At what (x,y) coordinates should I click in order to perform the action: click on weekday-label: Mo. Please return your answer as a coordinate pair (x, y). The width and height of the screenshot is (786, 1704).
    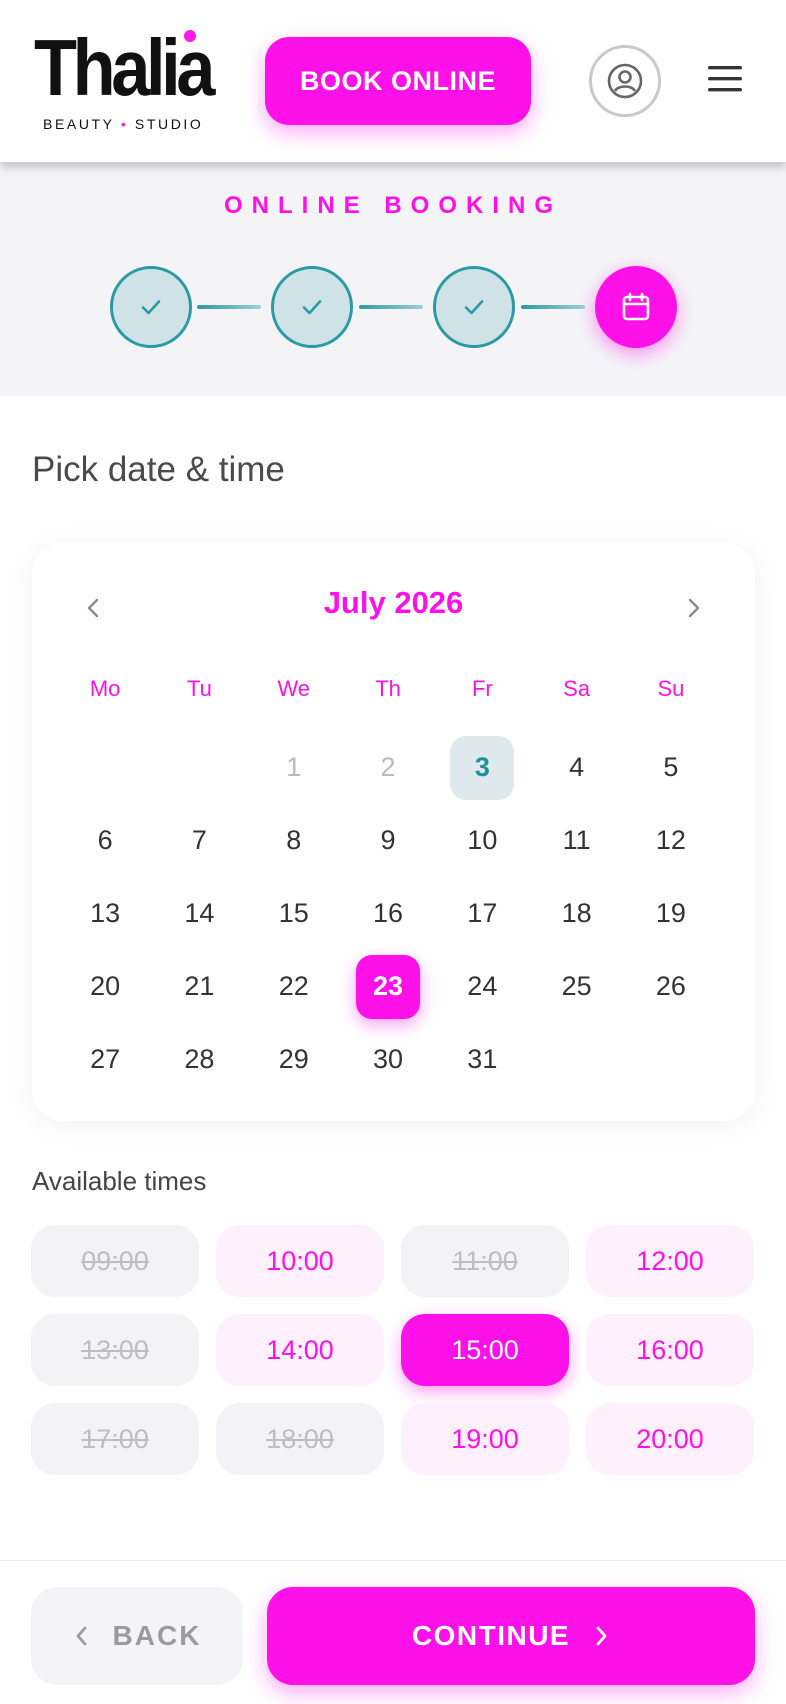
    Looking at the image, I should click on (105, 688).